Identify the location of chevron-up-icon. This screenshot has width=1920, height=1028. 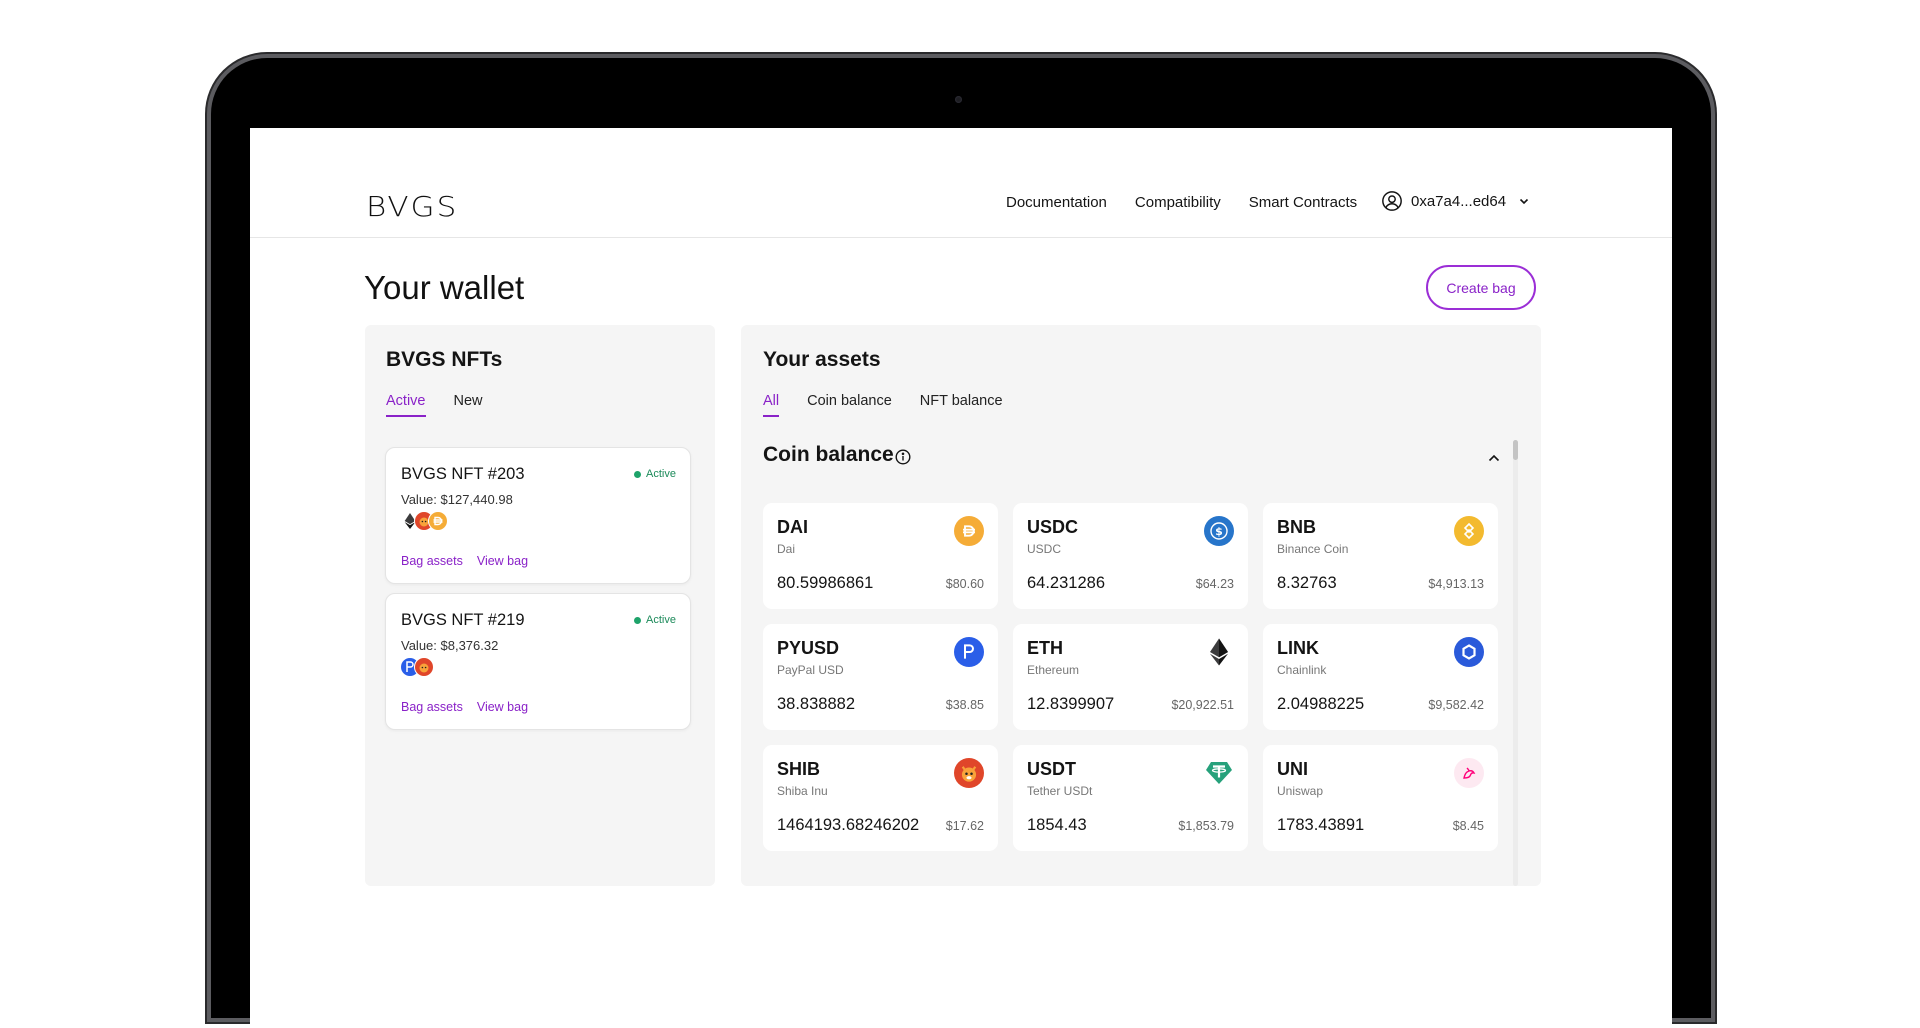
(1494, 458).